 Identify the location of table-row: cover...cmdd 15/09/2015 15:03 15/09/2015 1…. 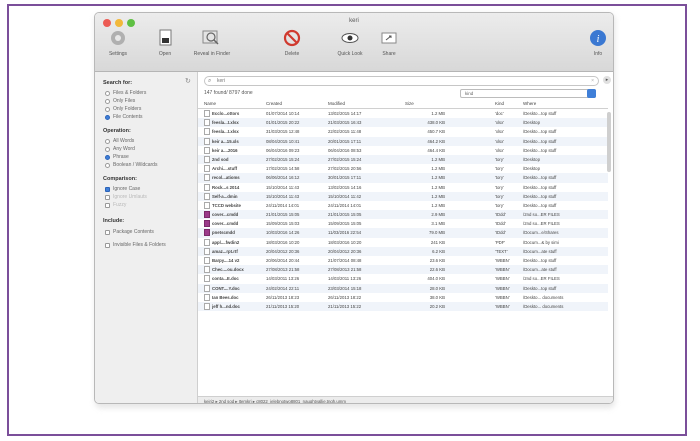
(403, 223).